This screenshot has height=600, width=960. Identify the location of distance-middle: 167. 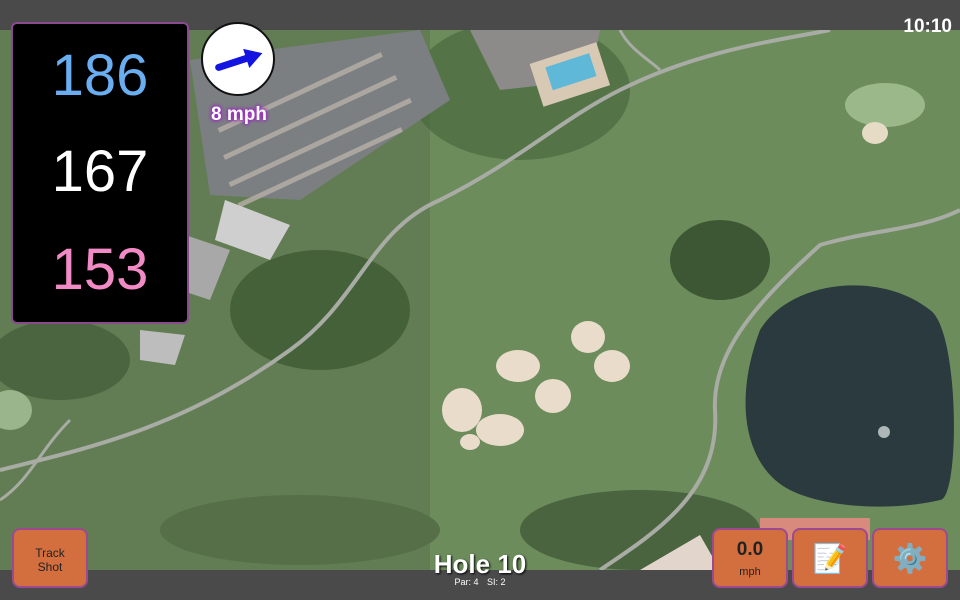
(100, 171).